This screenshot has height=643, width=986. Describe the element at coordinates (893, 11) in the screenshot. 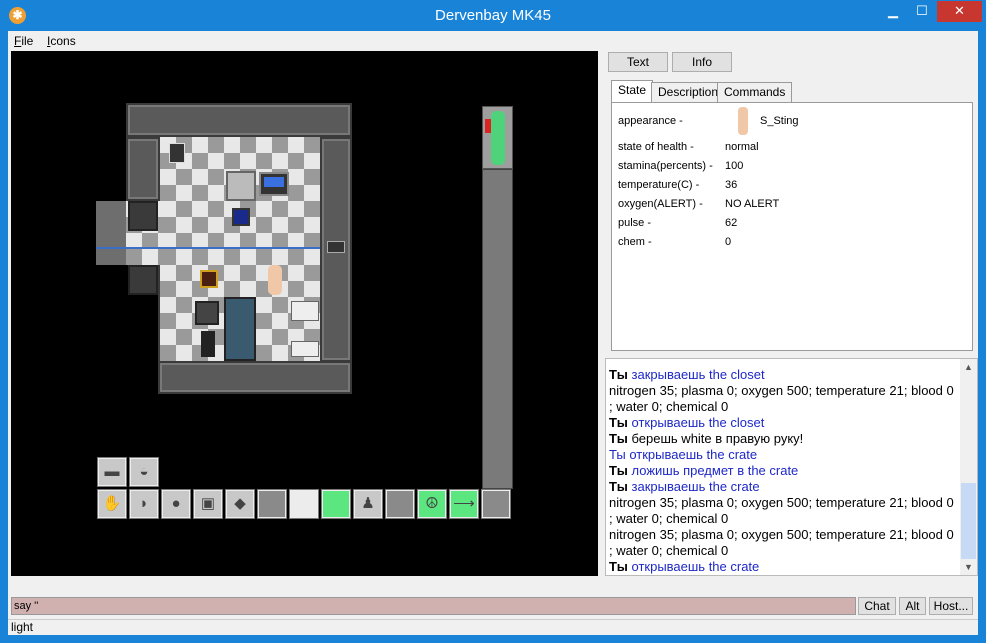

I see `minimize-button: ▁` at that location.